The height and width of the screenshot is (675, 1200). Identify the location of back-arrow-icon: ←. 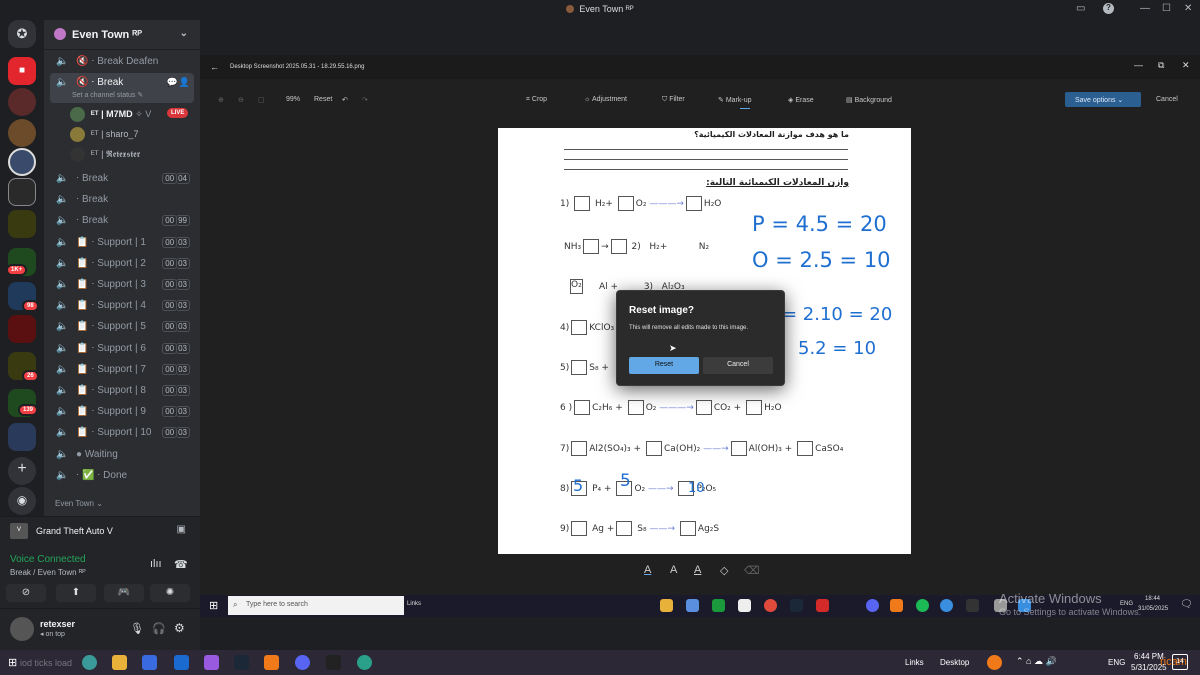
(214, 67).